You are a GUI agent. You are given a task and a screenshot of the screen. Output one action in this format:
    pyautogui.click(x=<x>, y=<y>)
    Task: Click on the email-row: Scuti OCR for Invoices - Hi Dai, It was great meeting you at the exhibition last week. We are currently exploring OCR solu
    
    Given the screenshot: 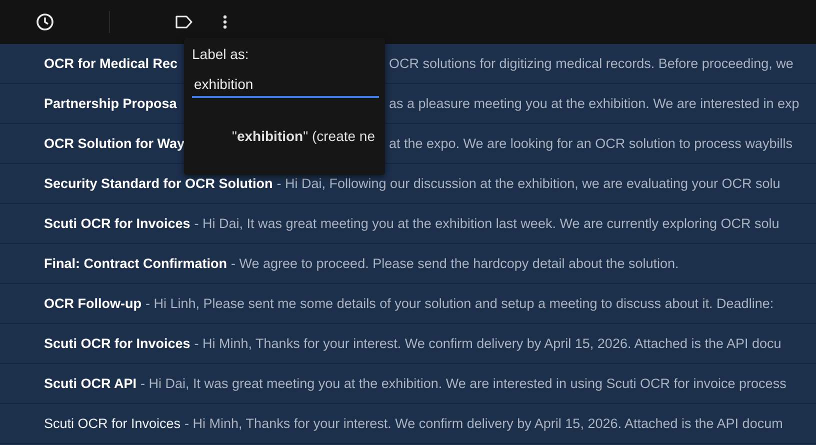 What is the action you would take?
    pyautogui.click(x=408, y=224)
    